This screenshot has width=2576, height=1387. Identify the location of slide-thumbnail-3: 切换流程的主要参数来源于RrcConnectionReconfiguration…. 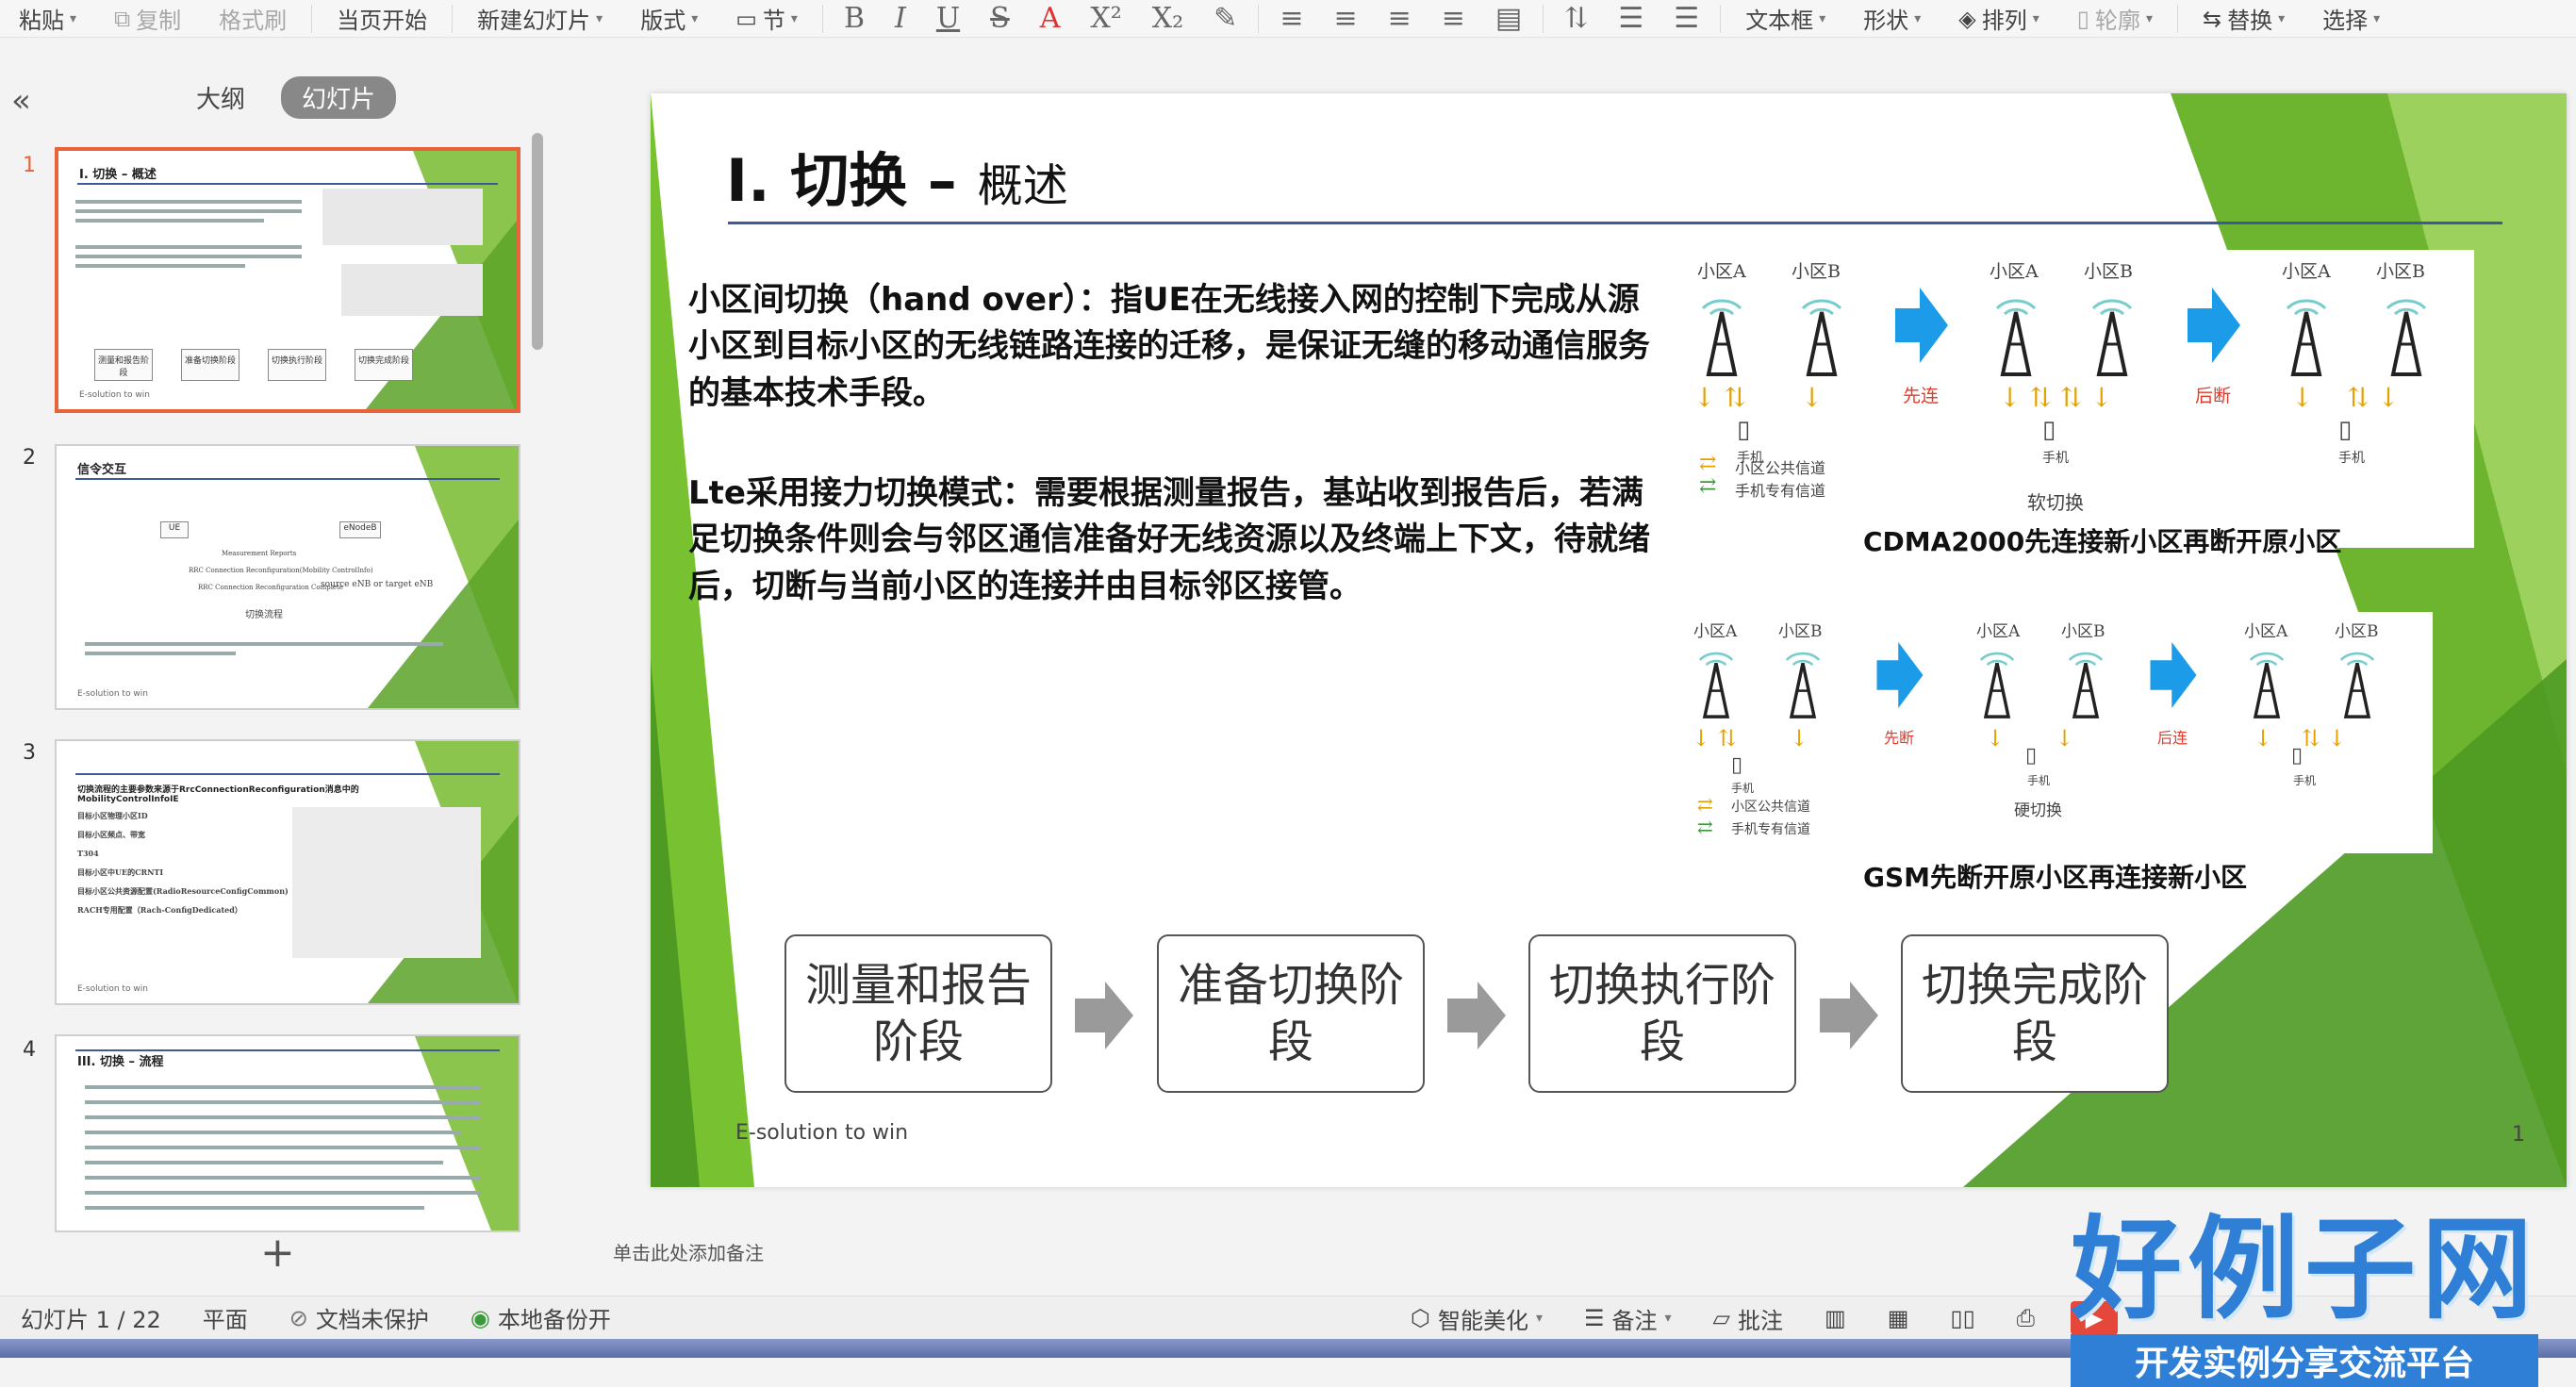
(287, 872).